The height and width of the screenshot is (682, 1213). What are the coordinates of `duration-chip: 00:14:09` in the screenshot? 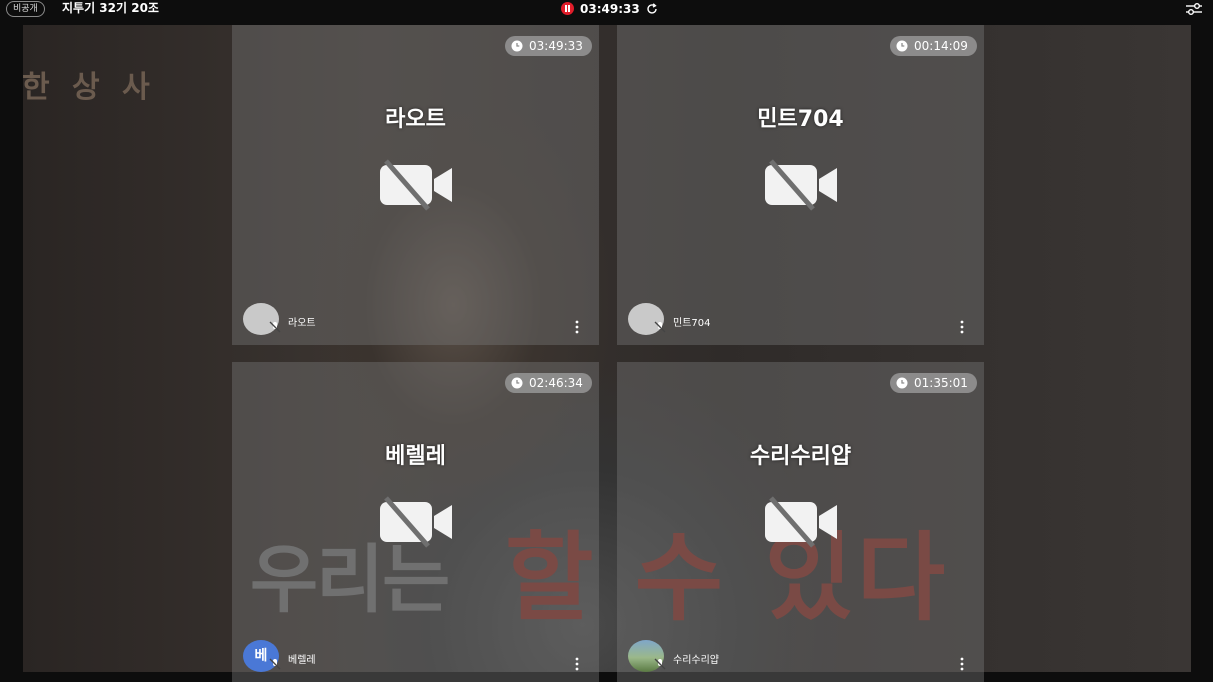 It's located at (933, 46).